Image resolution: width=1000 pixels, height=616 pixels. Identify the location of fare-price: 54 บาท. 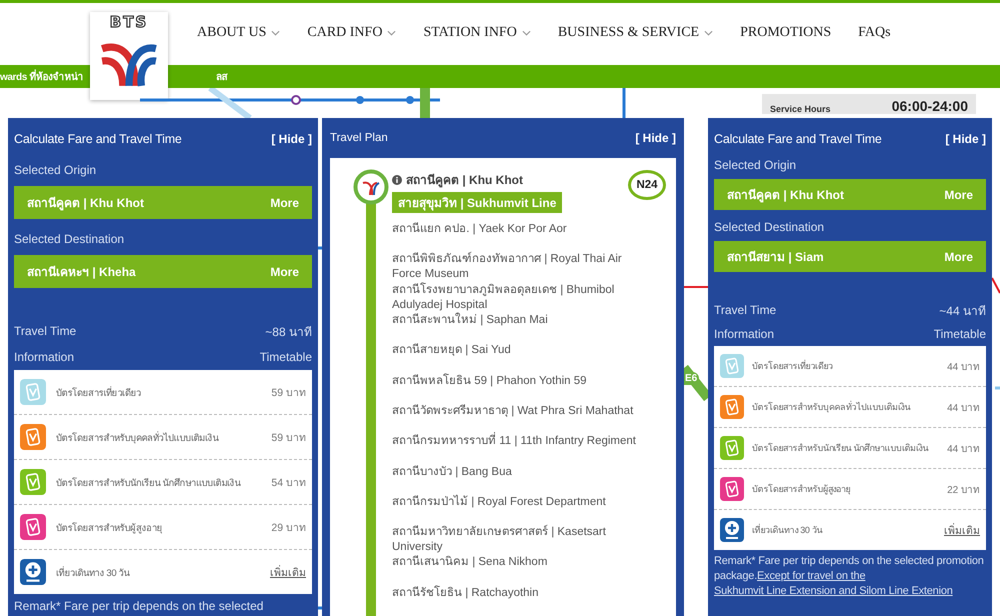
(288, 483).